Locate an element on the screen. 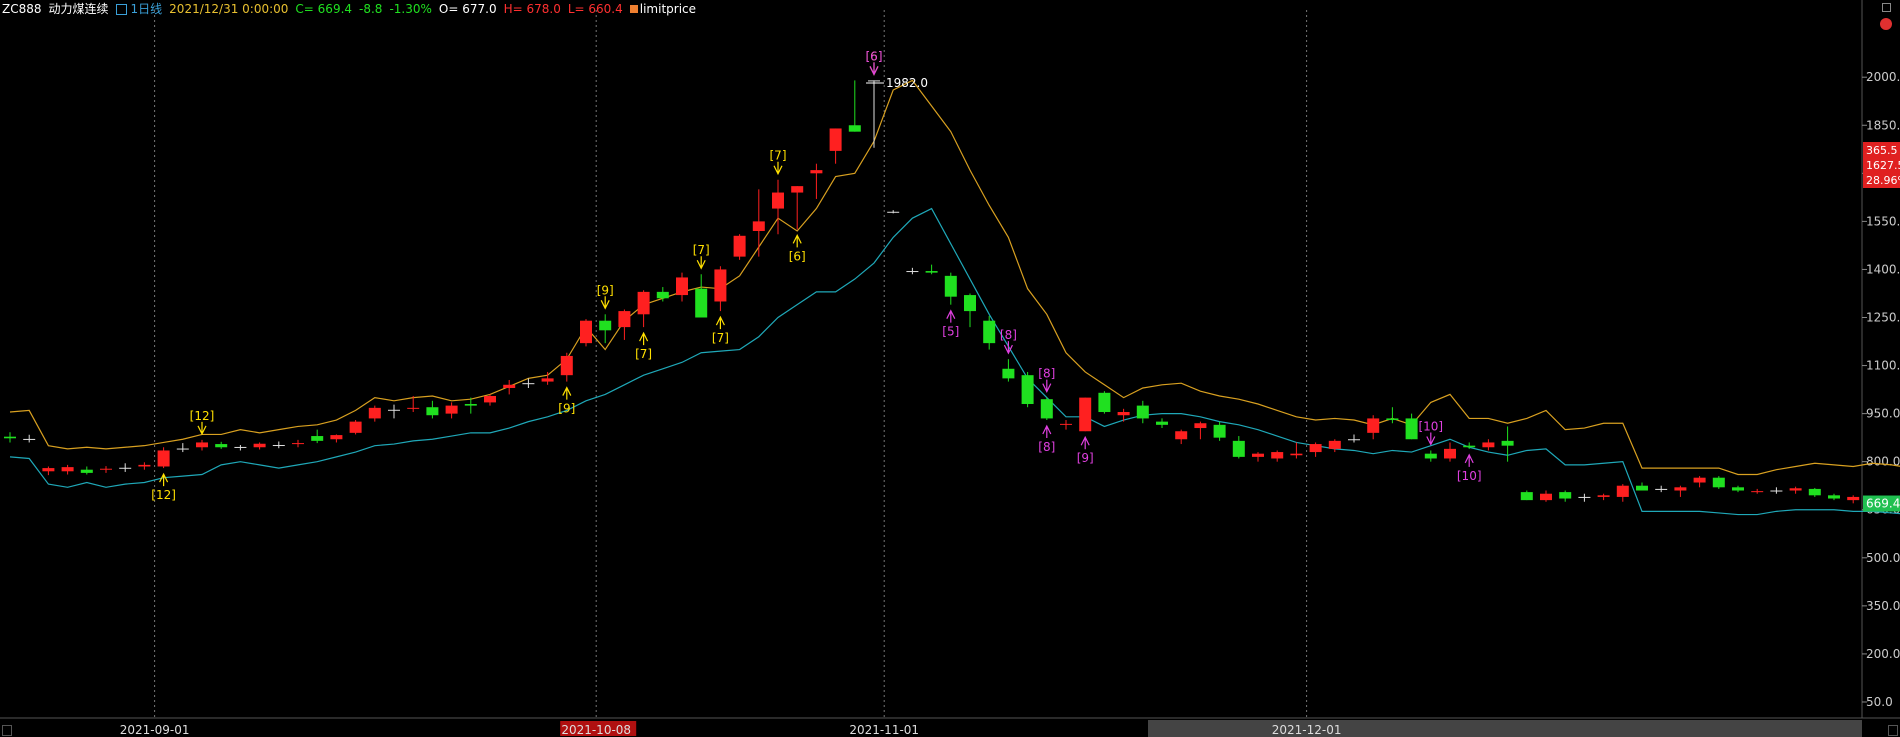 This screenshot has height=737, width=1900. x-tick-label: 2021-10-08 is located at coordinates (596, 730).